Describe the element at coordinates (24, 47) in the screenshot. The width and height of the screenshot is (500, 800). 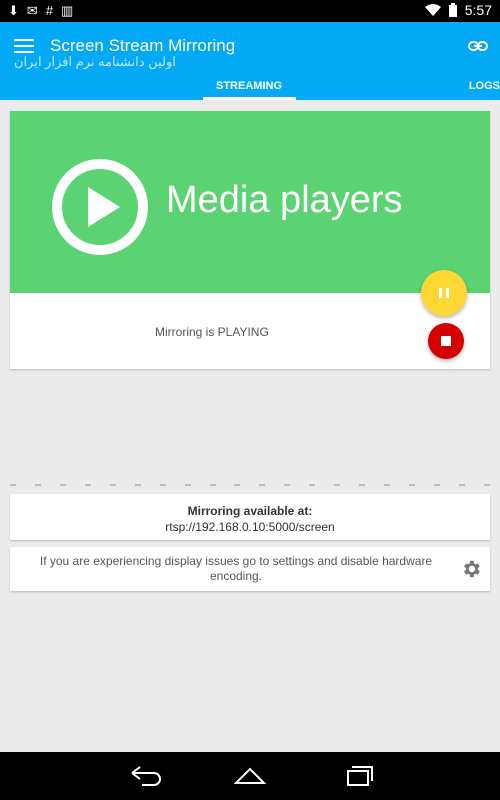
I see `menu-icon` at that location.